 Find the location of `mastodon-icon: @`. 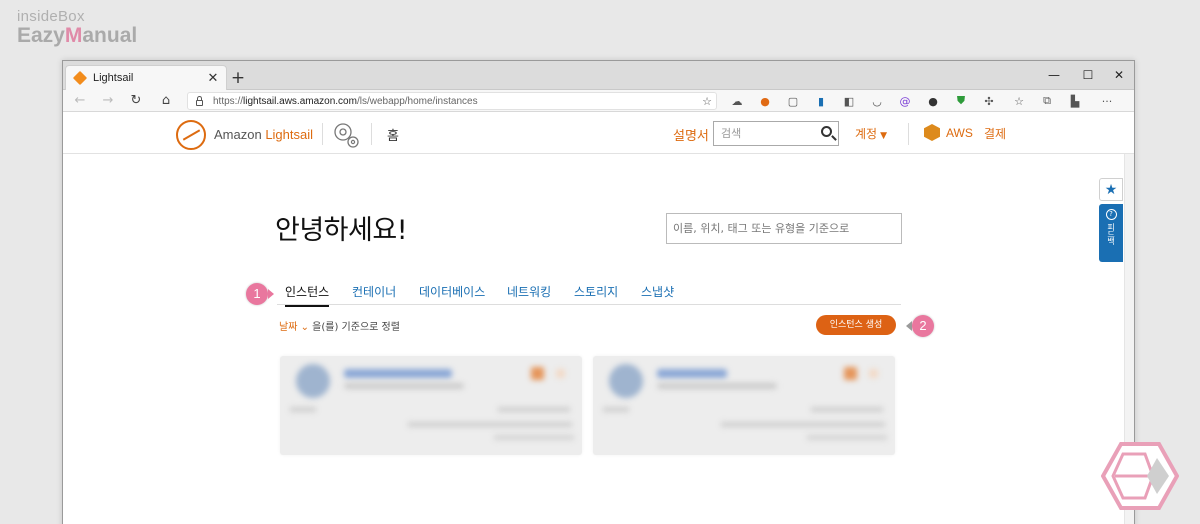

mastodon-icon: @ is located at coordinates (905, 101).